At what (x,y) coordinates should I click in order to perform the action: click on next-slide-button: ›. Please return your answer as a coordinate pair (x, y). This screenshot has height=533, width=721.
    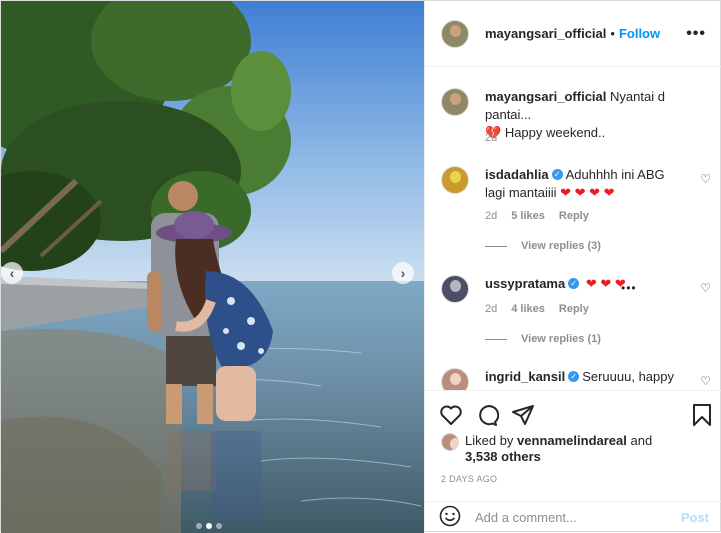
    Looking at the image, I should click on (403, 273).